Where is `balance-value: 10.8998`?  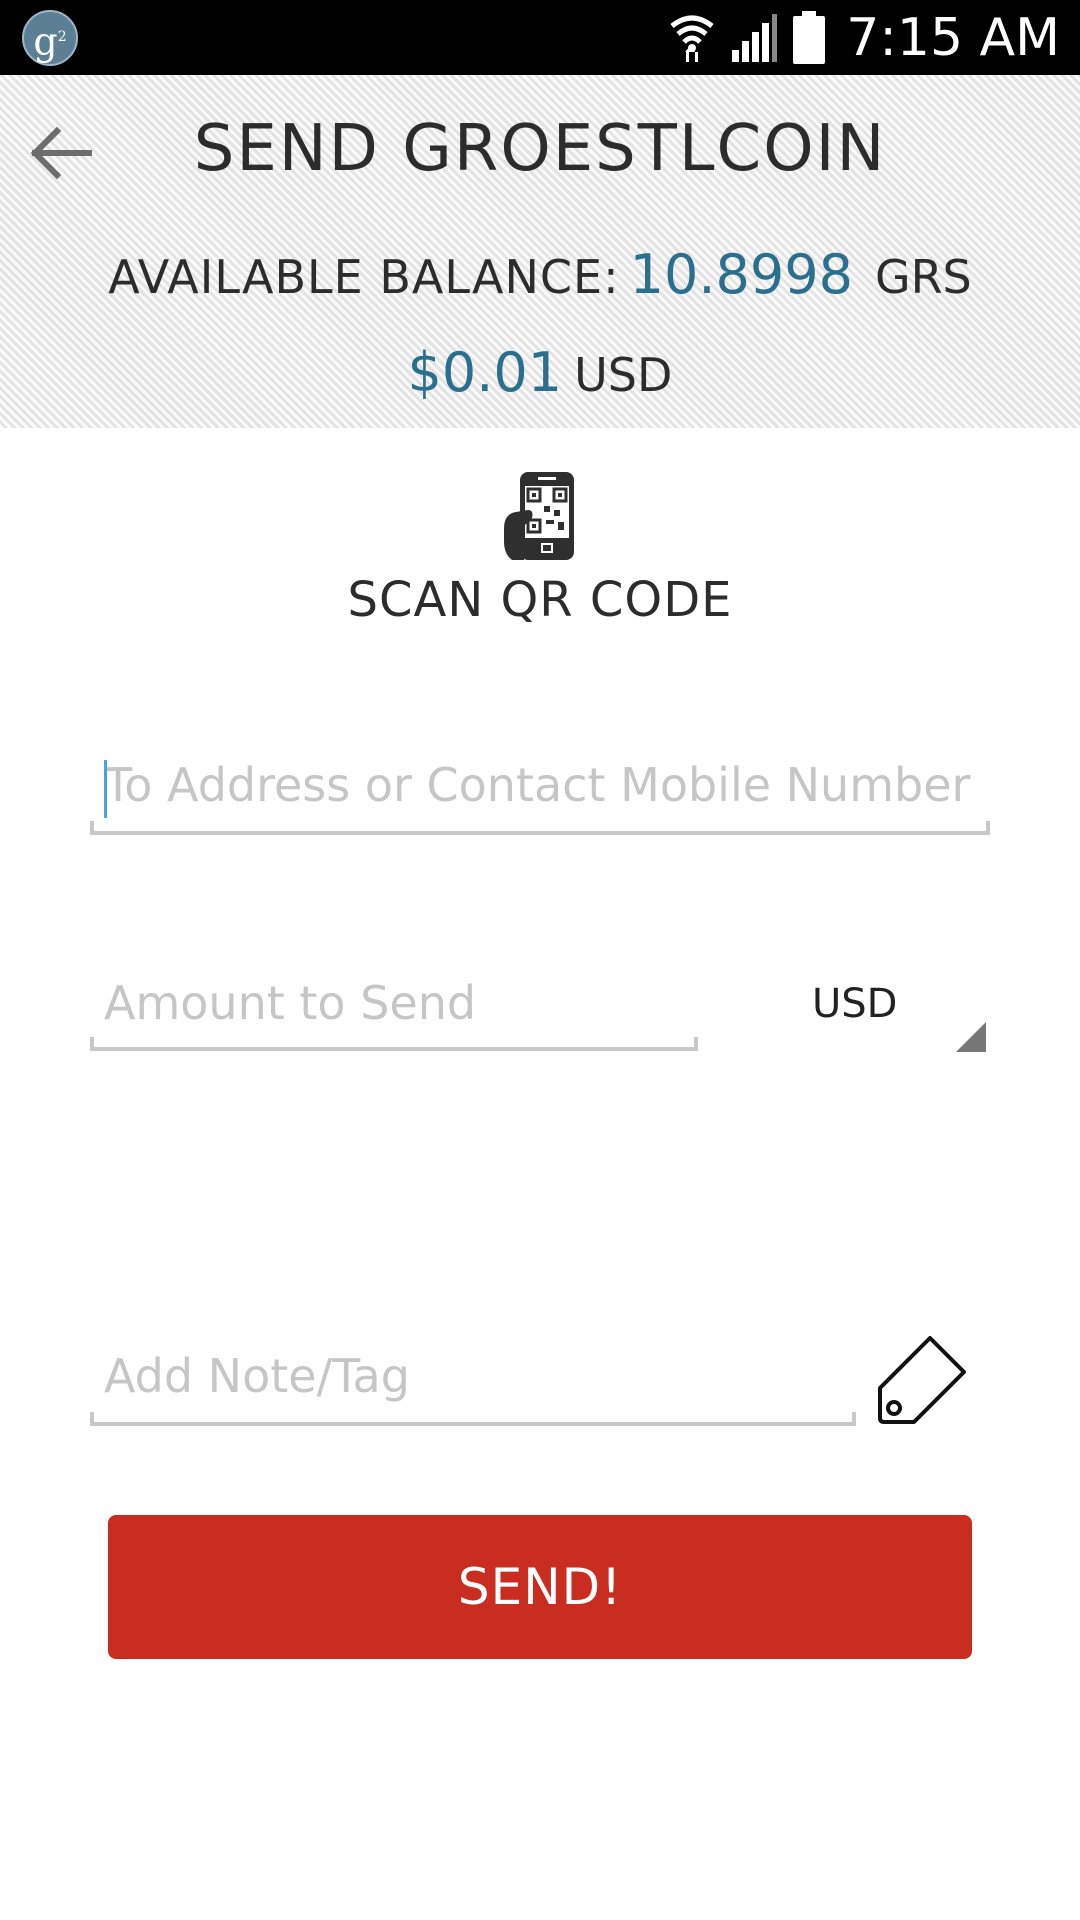
balance-value: 10.8998 is located at coordinates (741, 274).